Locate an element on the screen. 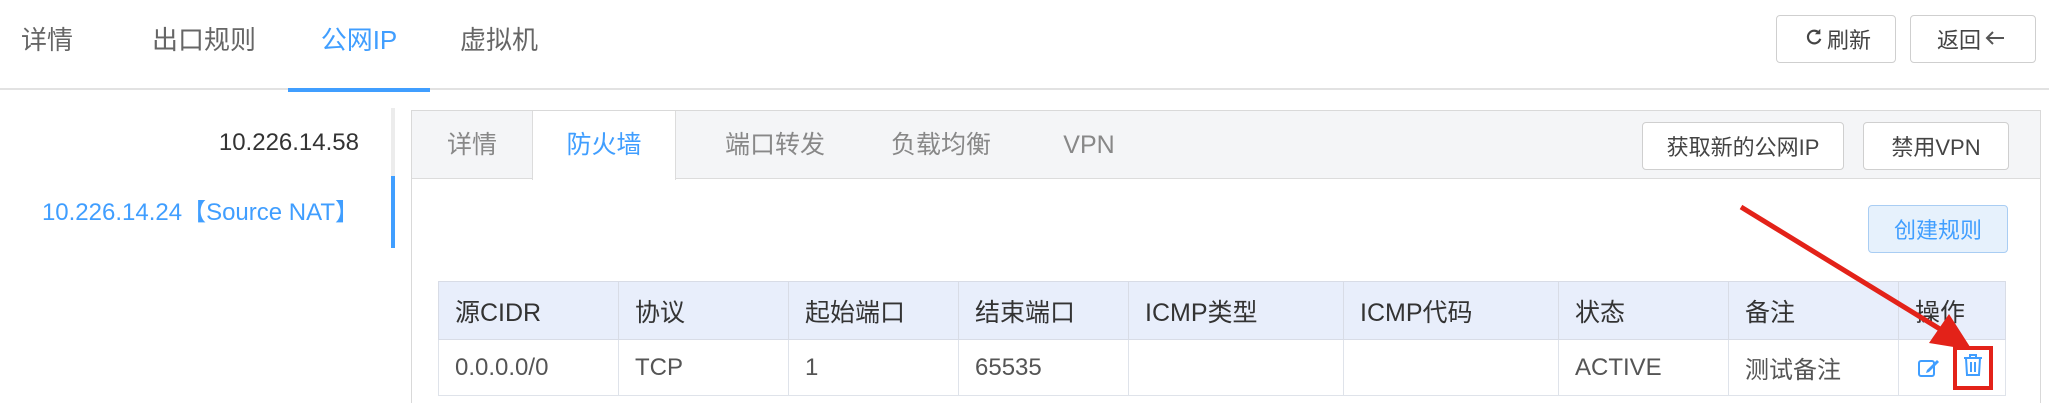 Image resolution: width=2049 pixels, height=403 pixels. back-button: 返回 is located at coordinates (1973, 39).